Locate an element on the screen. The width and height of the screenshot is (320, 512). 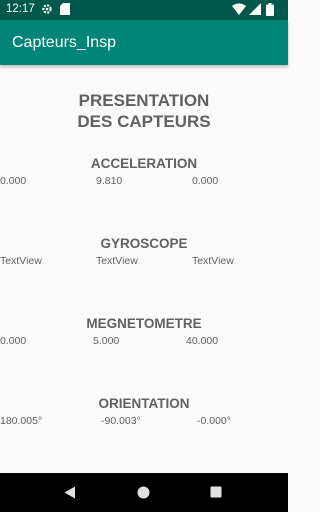
page-title-line2: DES CAPTEURS is located at coordinates (144, 121).